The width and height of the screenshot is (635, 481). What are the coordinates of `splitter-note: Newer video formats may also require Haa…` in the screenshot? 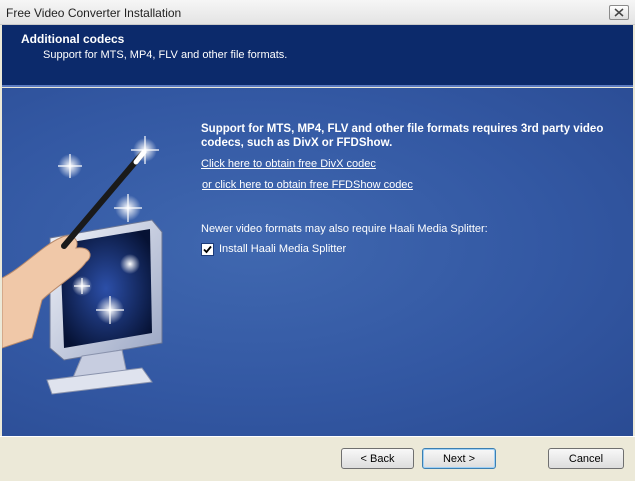 It's located at (344, 229).